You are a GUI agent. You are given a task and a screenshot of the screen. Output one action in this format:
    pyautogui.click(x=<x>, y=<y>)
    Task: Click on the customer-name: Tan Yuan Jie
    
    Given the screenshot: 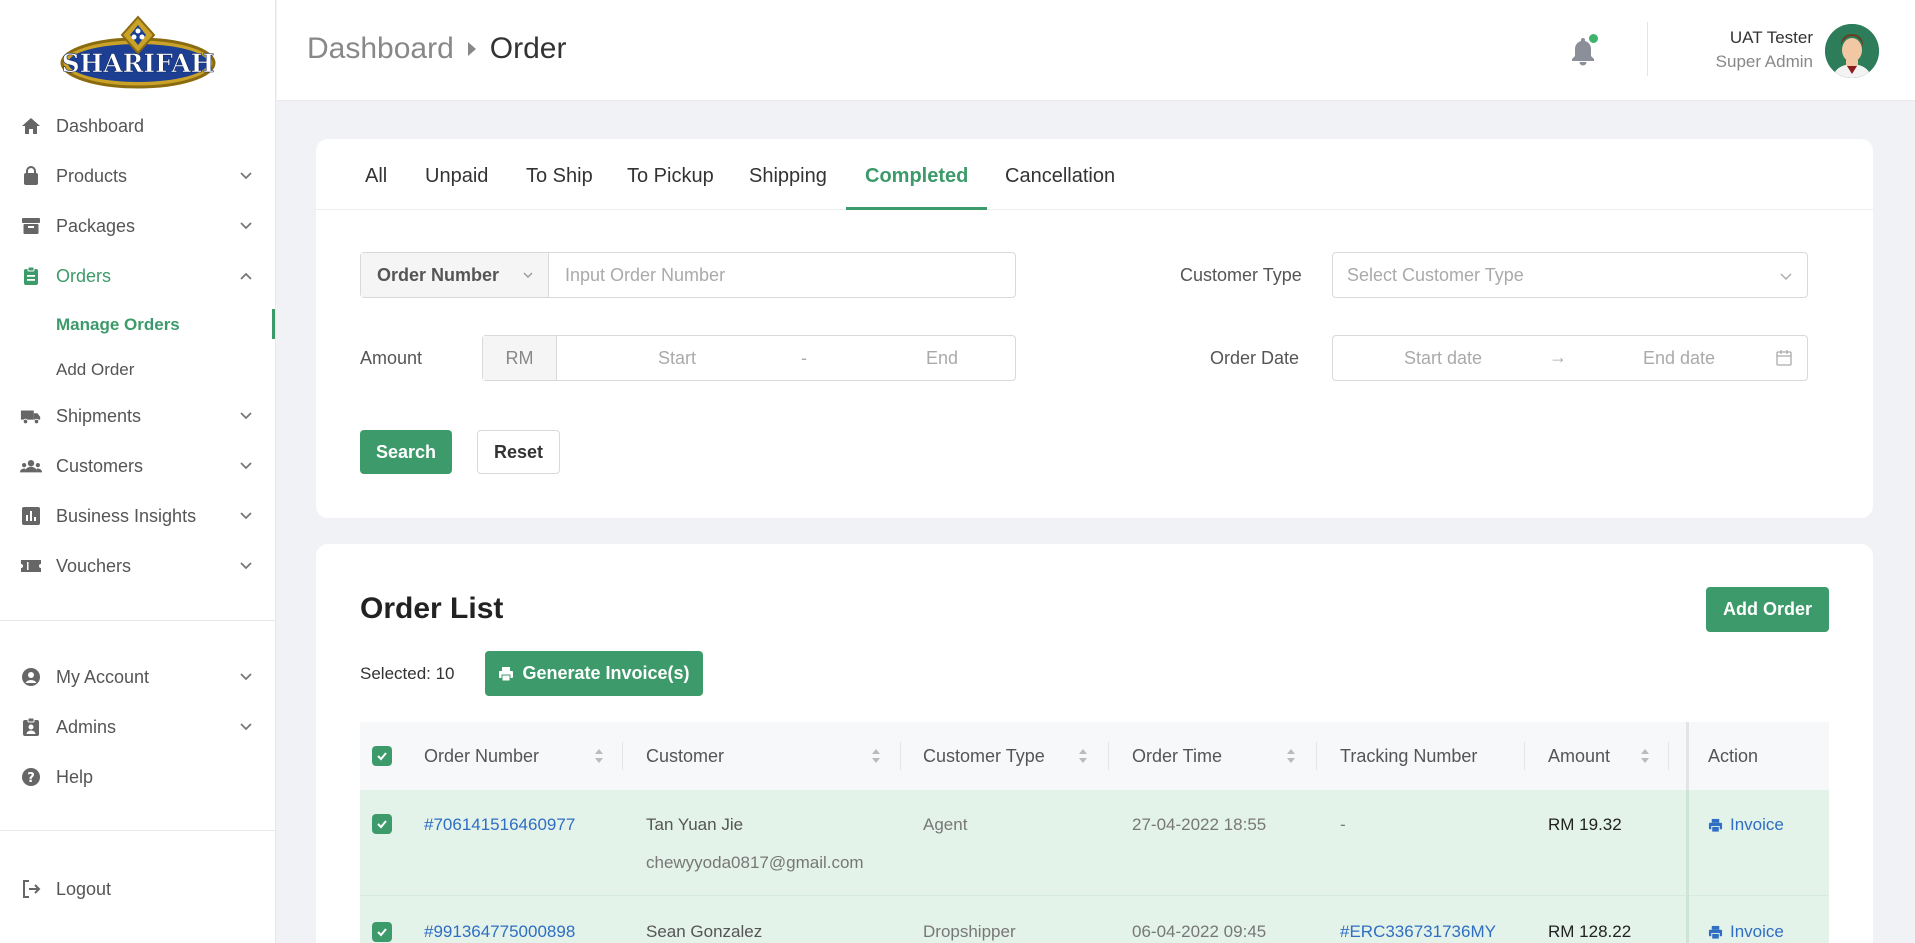 What is the action you would take?
    pyautogui.click(x=695, y=824)
    